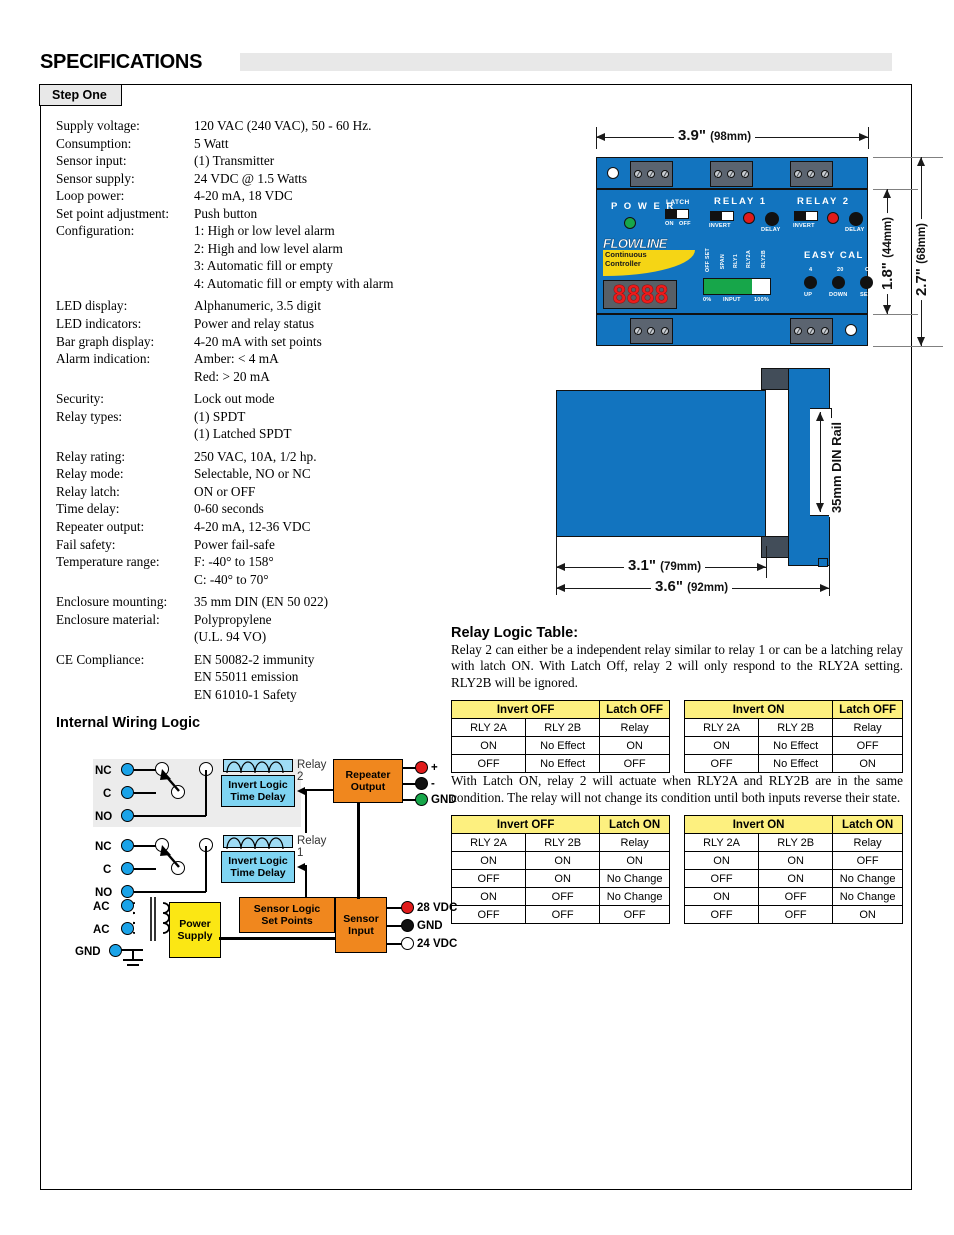  What do you see at coordinates (127, 845) in the screenshot?
I see `relay1-nc-terminal` at bounding box center [127, 845].